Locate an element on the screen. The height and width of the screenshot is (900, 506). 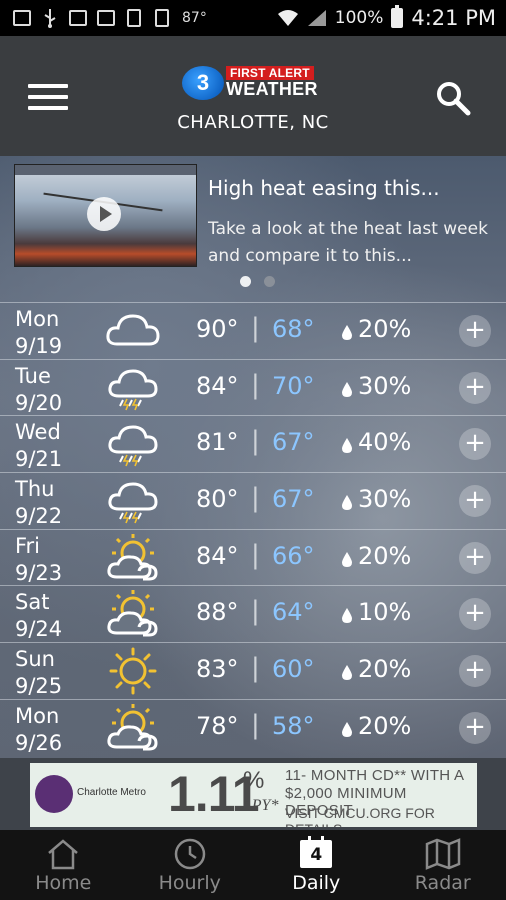
tab-home: Home is located at coordinates (63, 865).